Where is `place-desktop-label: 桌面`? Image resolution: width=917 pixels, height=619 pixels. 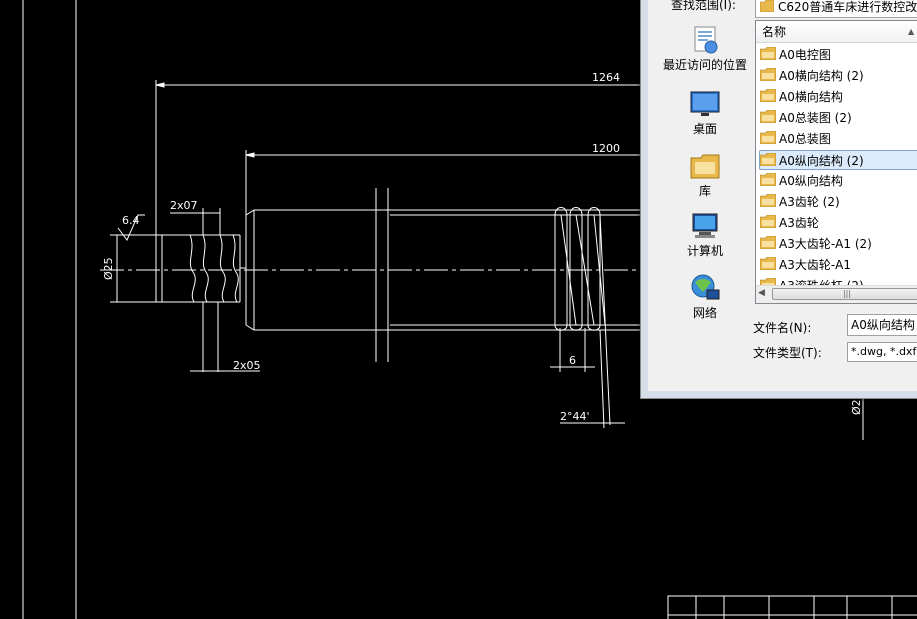
place-desktop-label: 桌面 is located at coordinates (704, 129).